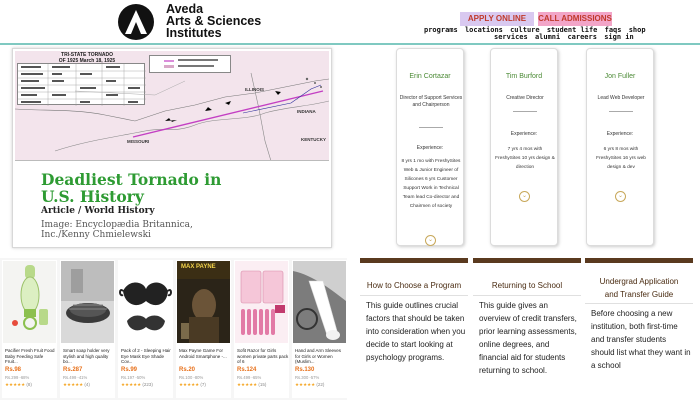 This screenshot has height=400, width=700. What do you see at coordinates (305, 370) in the screenshot?
I see `product-price: Rs.130` at bounding box center [305, 370].